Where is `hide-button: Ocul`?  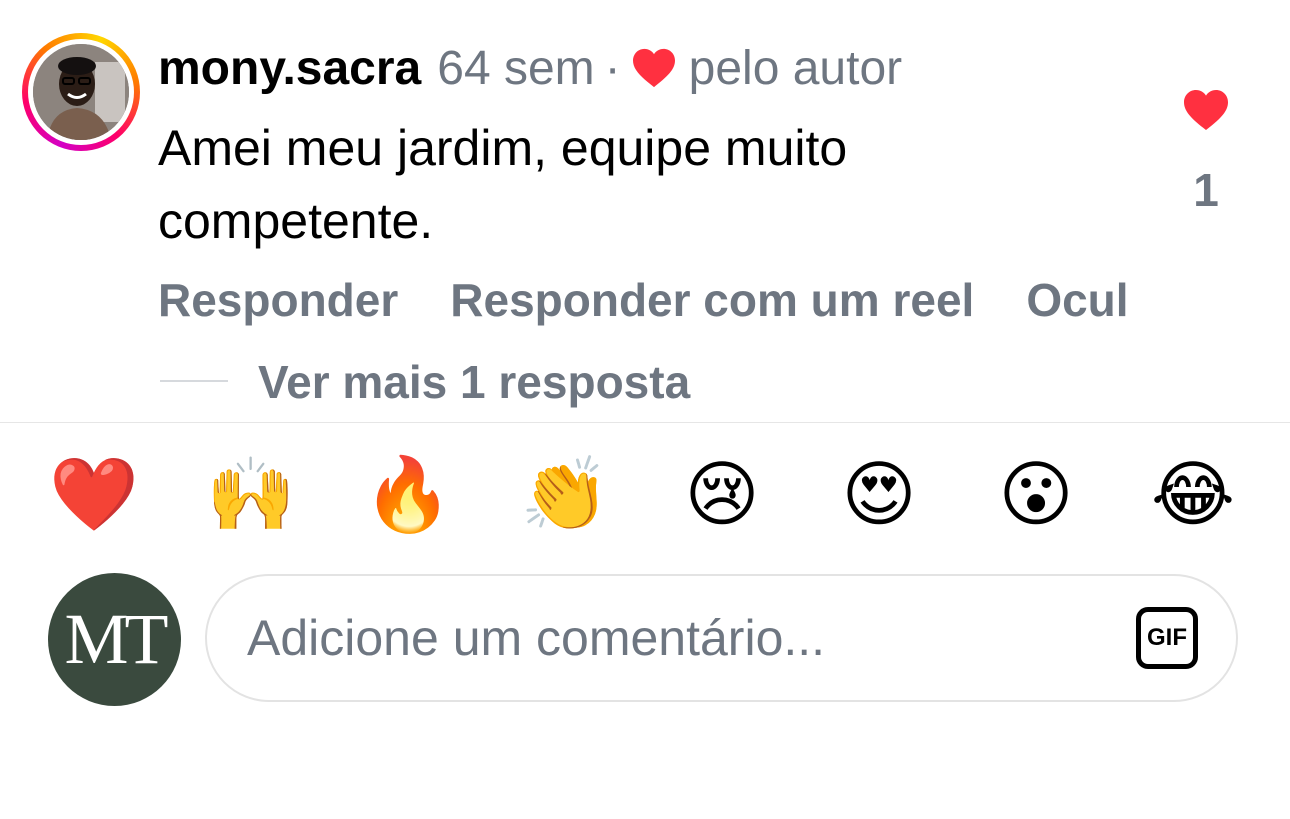 hide-button: Ocul is located at coordinates (1077, 300).